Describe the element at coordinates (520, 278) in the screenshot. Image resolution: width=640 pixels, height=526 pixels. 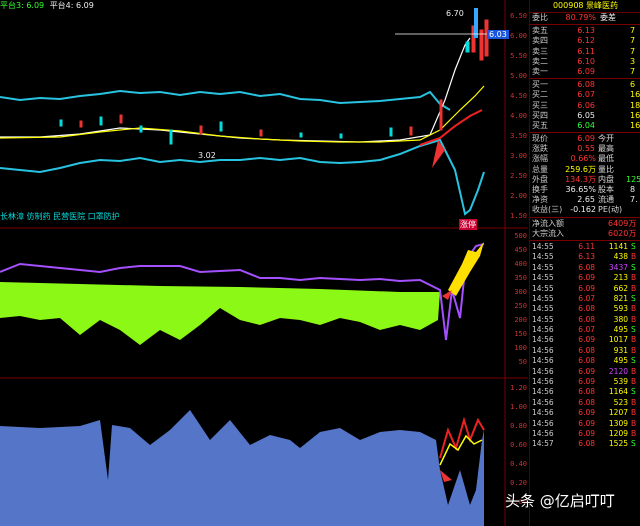
I see `axis-label: 350` at that location.